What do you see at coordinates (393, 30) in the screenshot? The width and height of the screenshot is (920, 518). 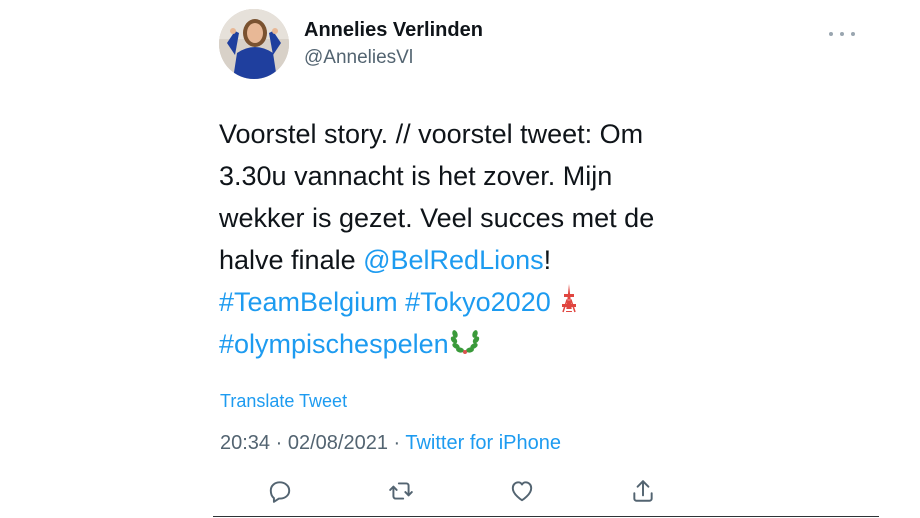 I see `author-name: Annelies Verlinden` at bounding box center [393, 30].